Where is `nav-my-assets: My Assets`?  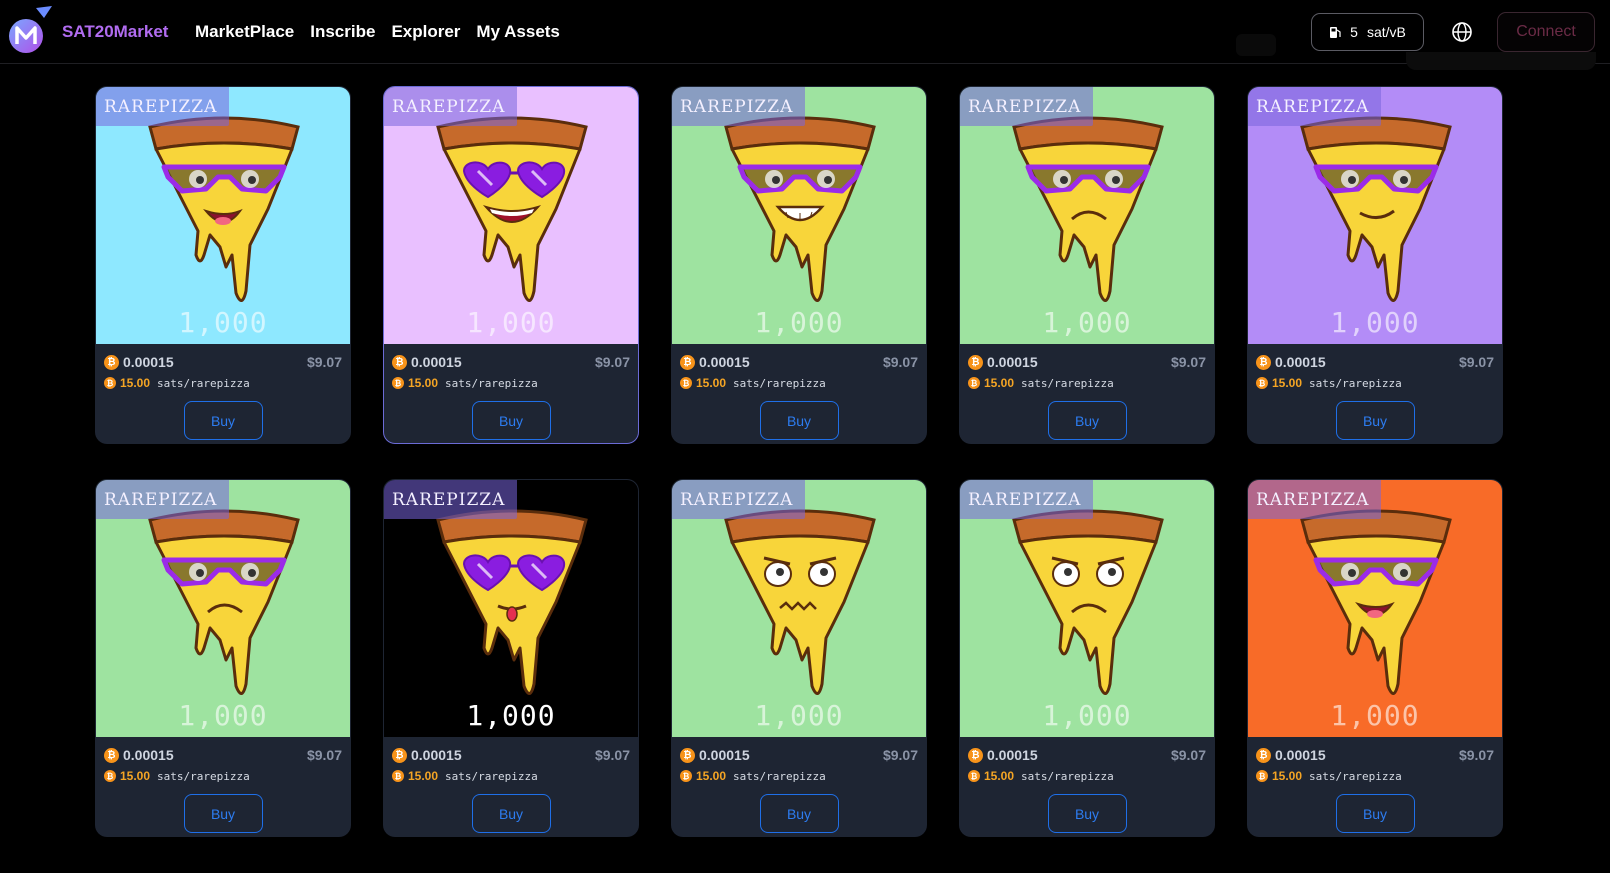
nav-my-assets: My Assets is located at coordinates (517, 32).